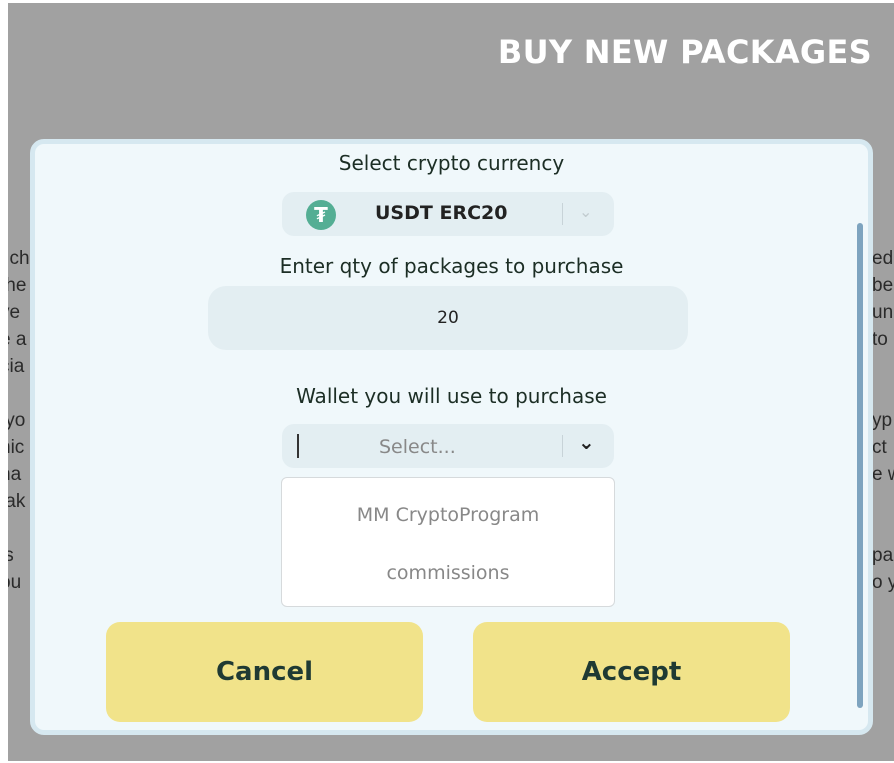 This screenshot has width=894, height=763. I want to click on wallet-label: Wallet you will use to purchase, so click(451, 396).